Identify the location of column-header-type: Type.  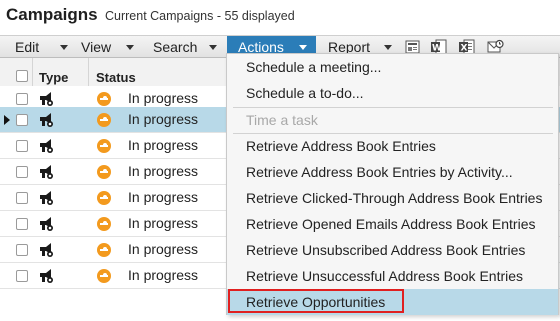
(53, 77).